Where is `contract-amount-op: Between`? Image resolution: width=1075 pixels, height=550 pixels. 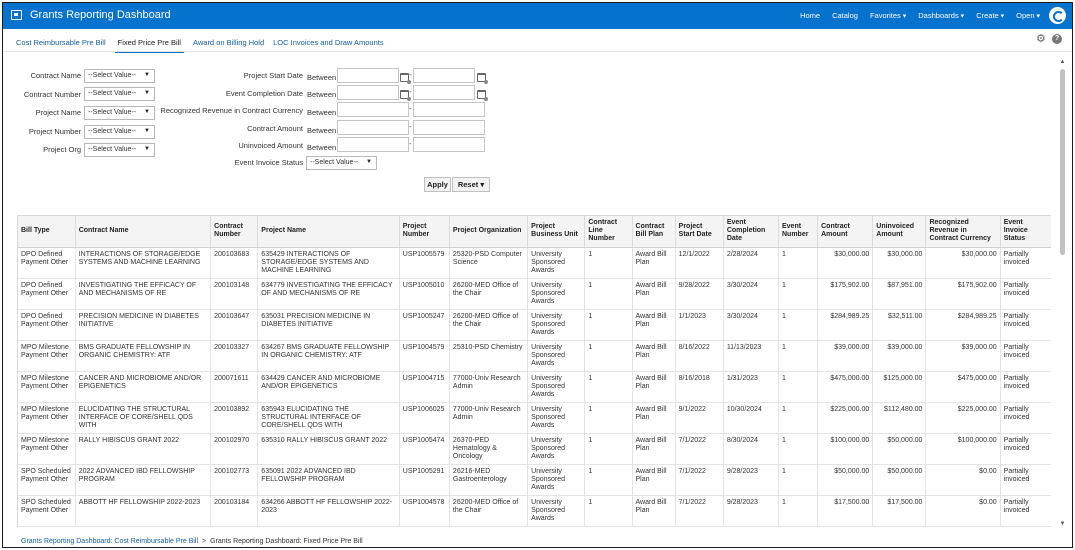 contract-amount-op: Between is located at coordinates (322, 130).